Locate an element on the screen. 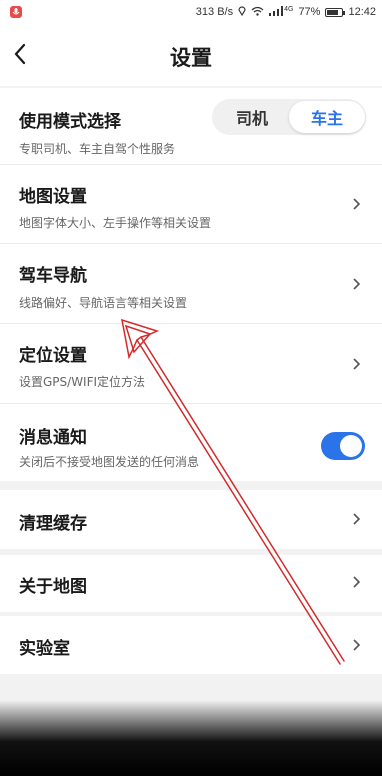  map-settings-title: 地图设置 is located at coordinates (53, 197).